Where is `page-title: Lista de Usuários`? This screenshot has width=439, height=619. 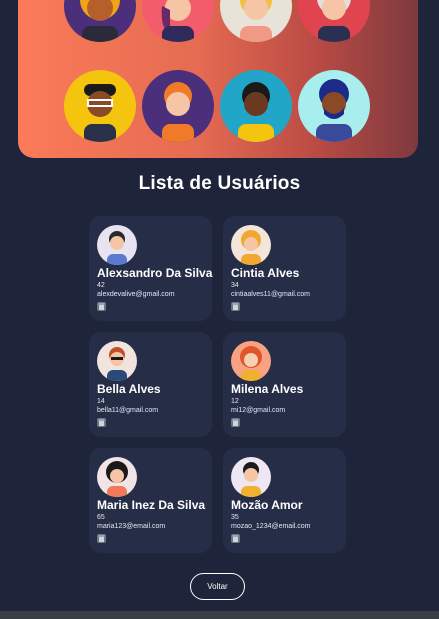
page-title: Lista de Usuários is located at coordinates (219, 183).